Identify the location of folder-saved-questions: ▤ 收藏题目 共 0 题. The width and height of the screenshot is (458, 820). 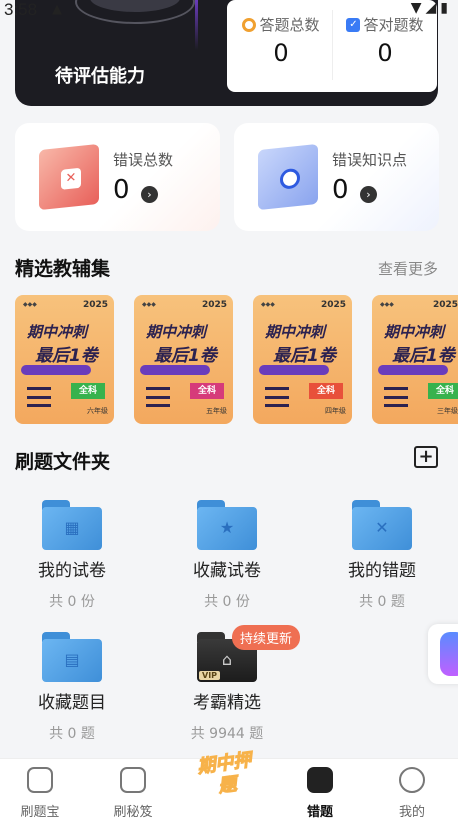
(72, 687).